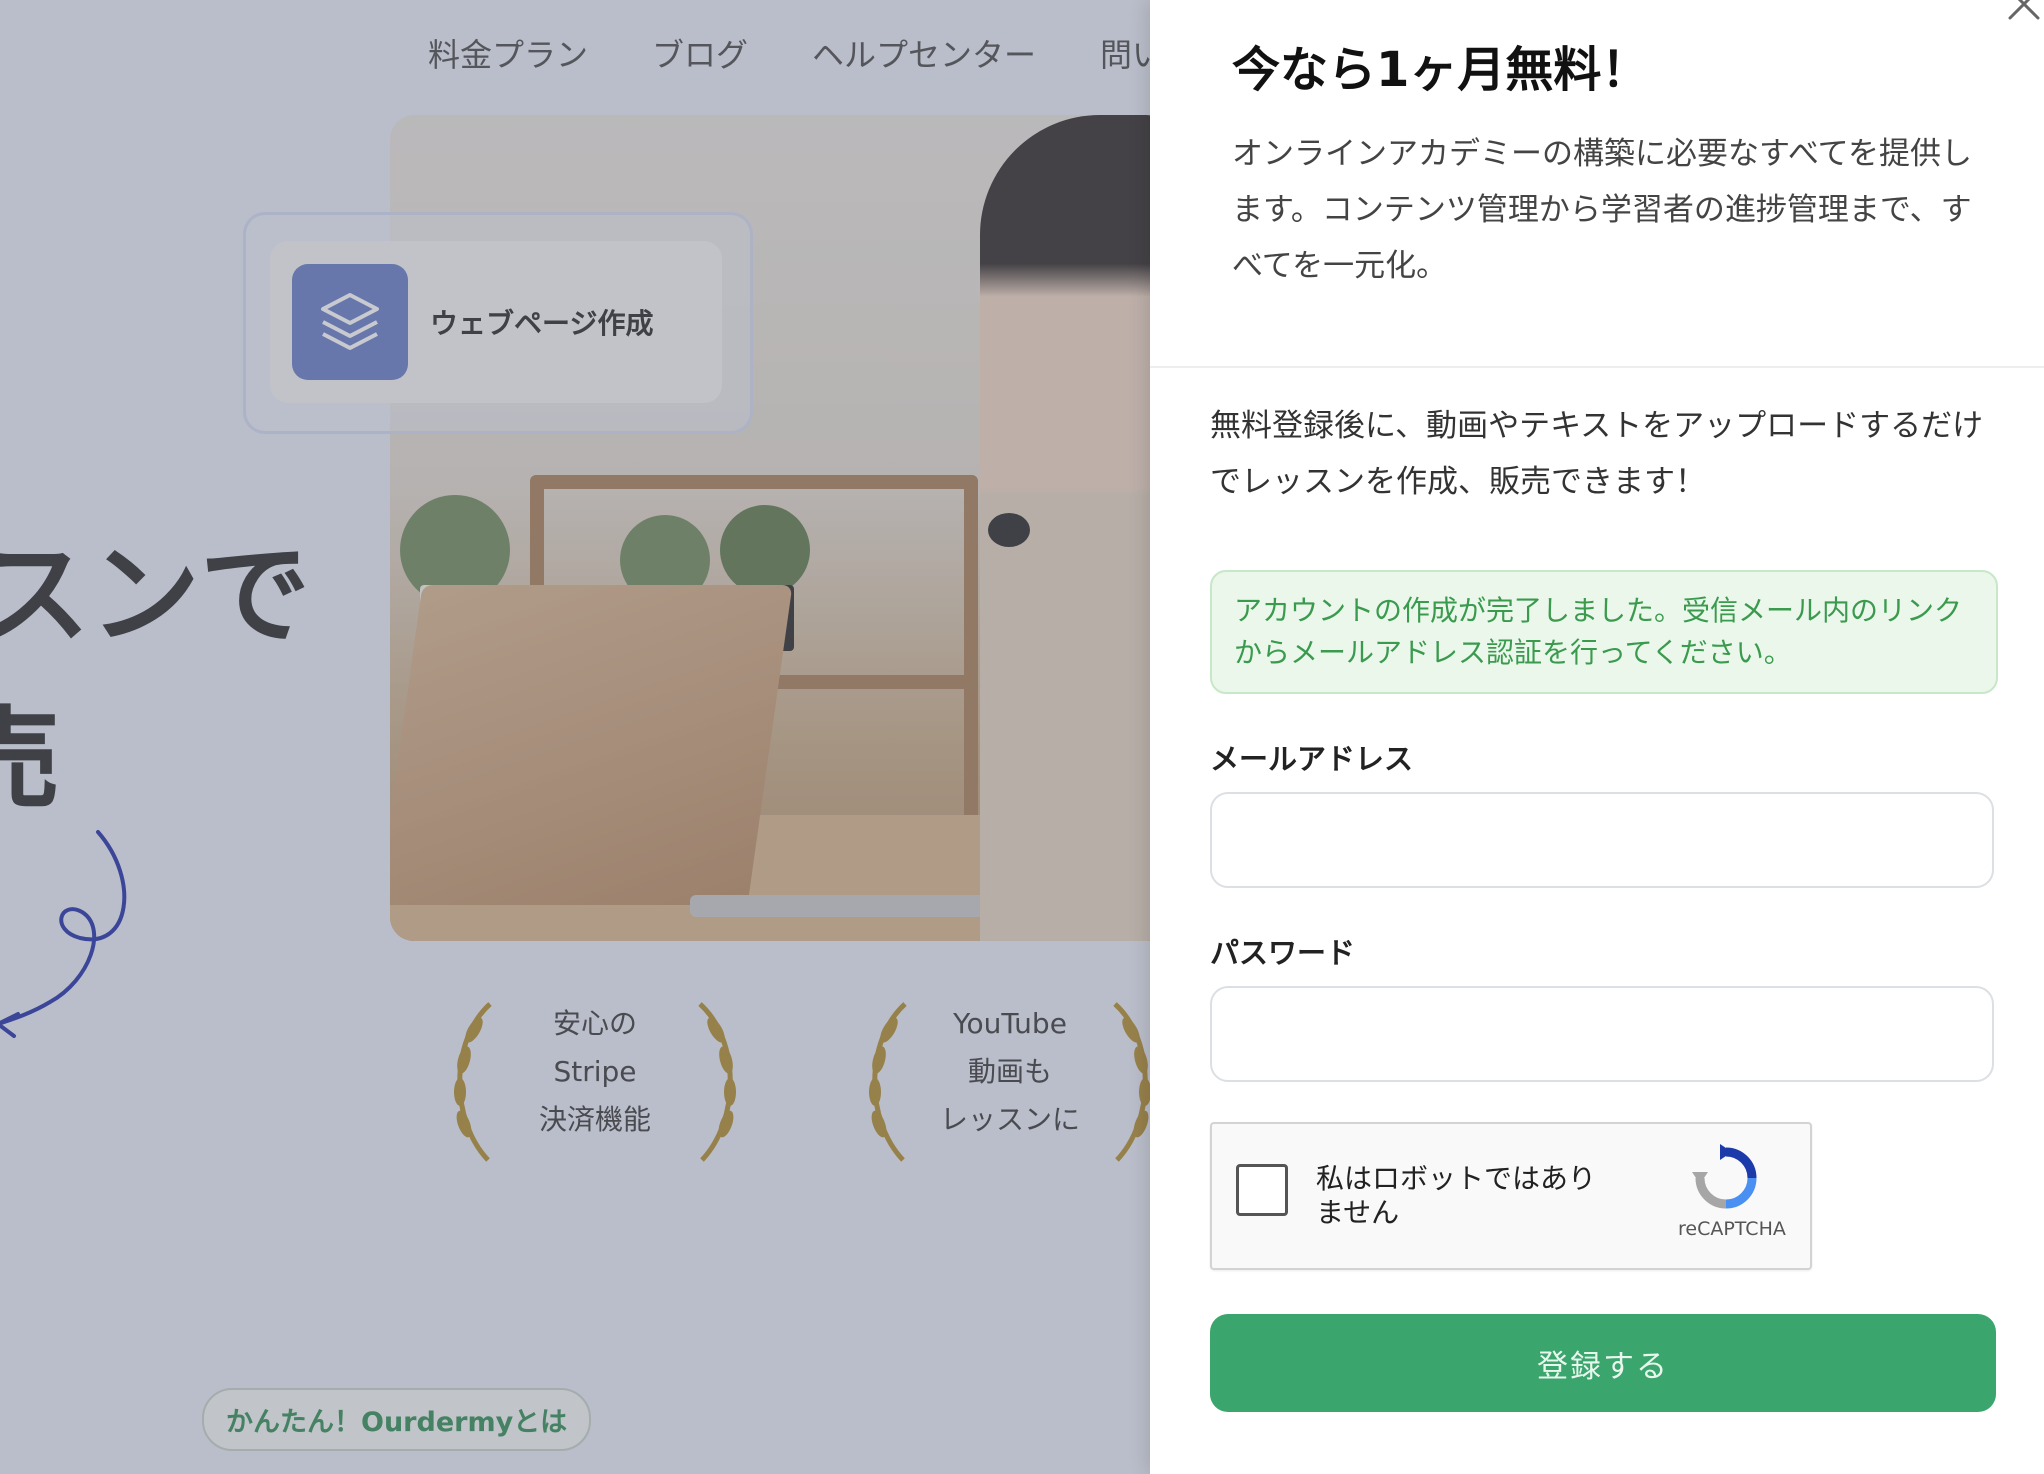 This screenshot has height=1474, width=2044. I want to click on recaptcha-widget: 私はロボットではありません reCAPTCHA, so click(1511, 1196).